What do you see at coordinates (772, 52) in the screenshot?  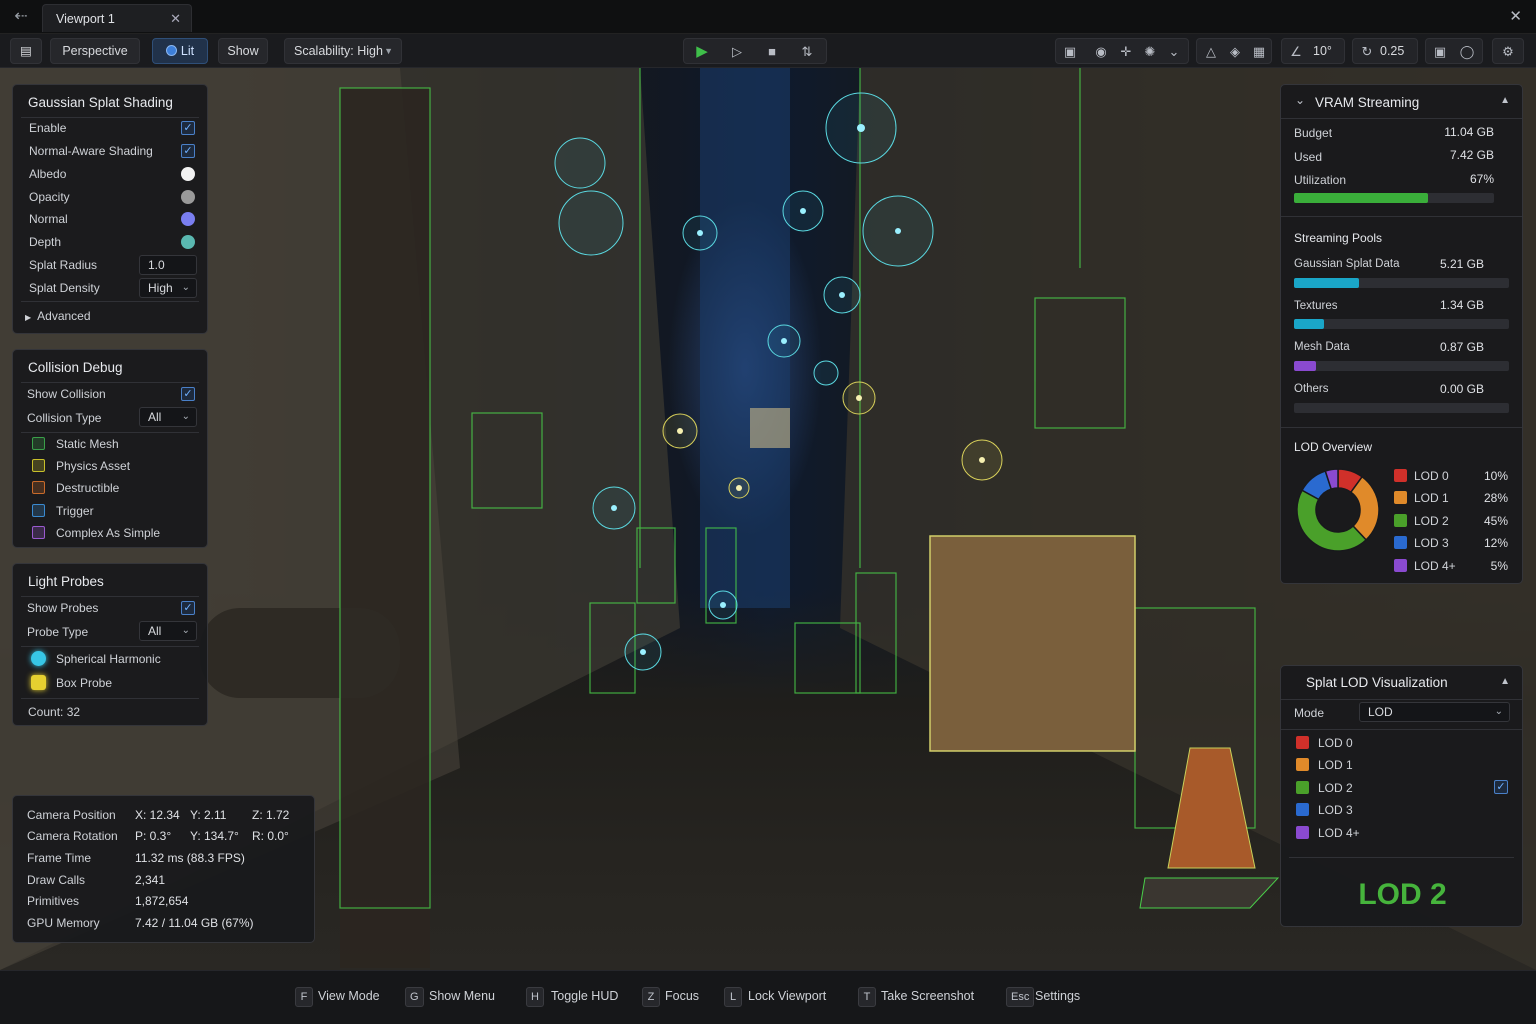 I see `stop-icon: ■` at bounding box center [772, 52].